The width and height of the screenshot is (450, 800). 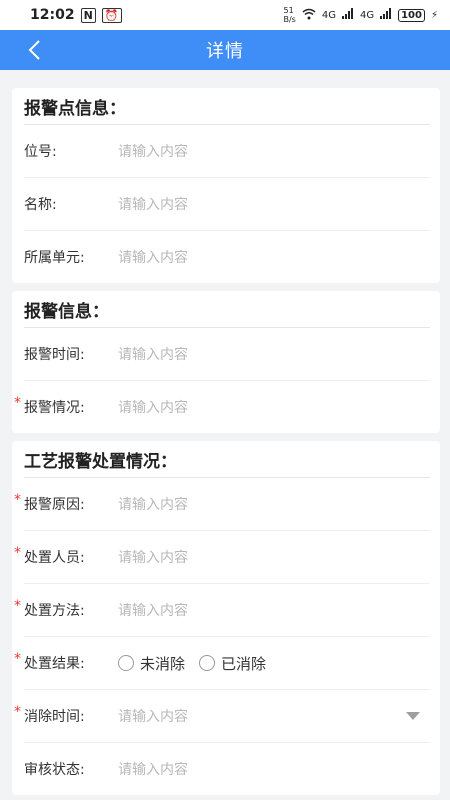 I want to click on alarm-time-input: 请输入内容, so click(x=274, y=354).